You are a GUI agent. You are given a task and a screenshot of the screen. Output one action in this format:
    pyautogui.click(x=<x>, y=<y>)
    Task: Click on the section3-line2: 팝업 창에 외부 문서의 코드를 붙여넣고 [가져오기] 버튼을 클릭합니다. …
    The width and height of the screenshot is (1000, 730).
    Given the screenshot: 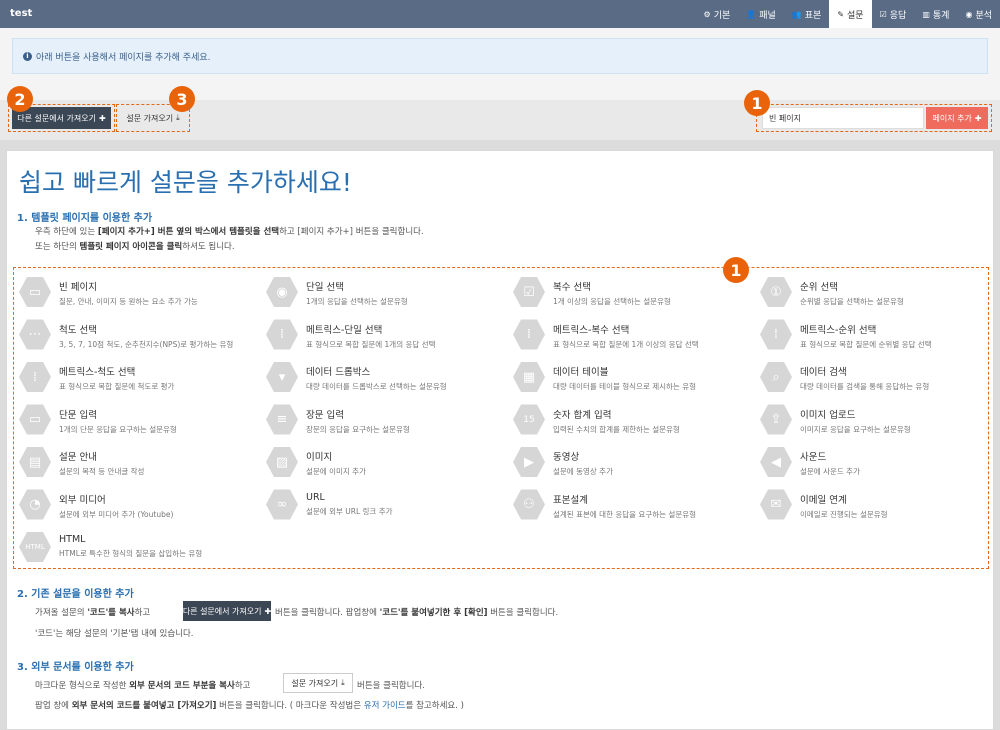 What is the action you would take?
    pyautogui.click(x=249, y=706)
    